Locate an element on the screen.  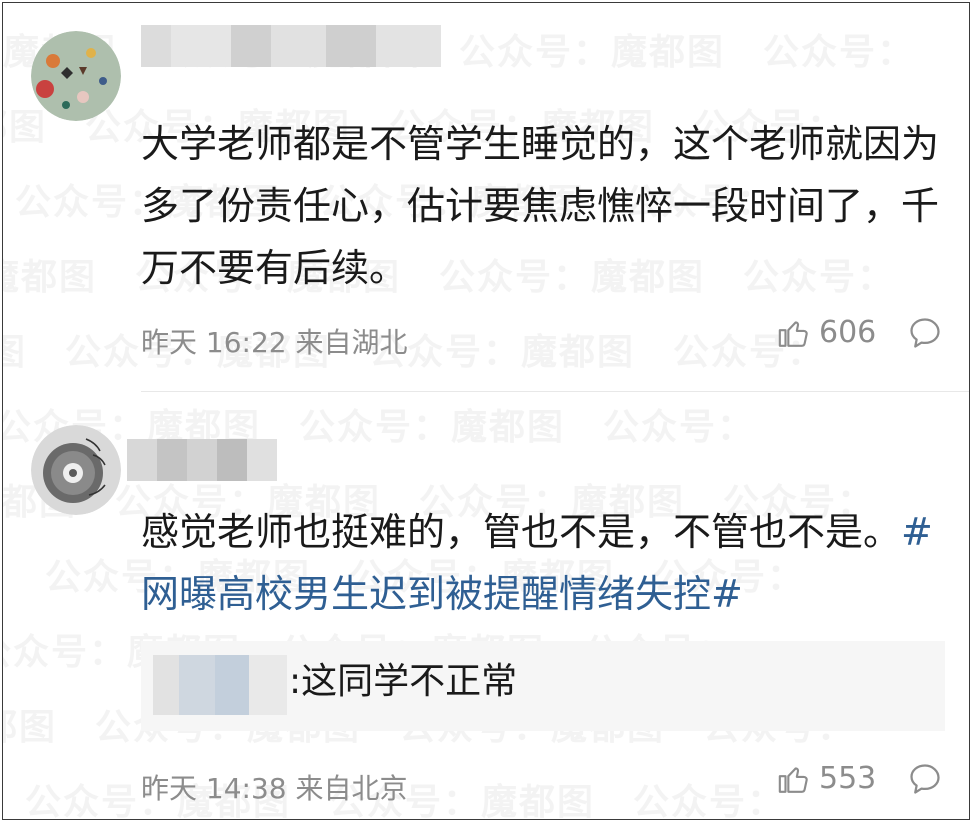
like-count: 606 is located at coordinates (848, 332).